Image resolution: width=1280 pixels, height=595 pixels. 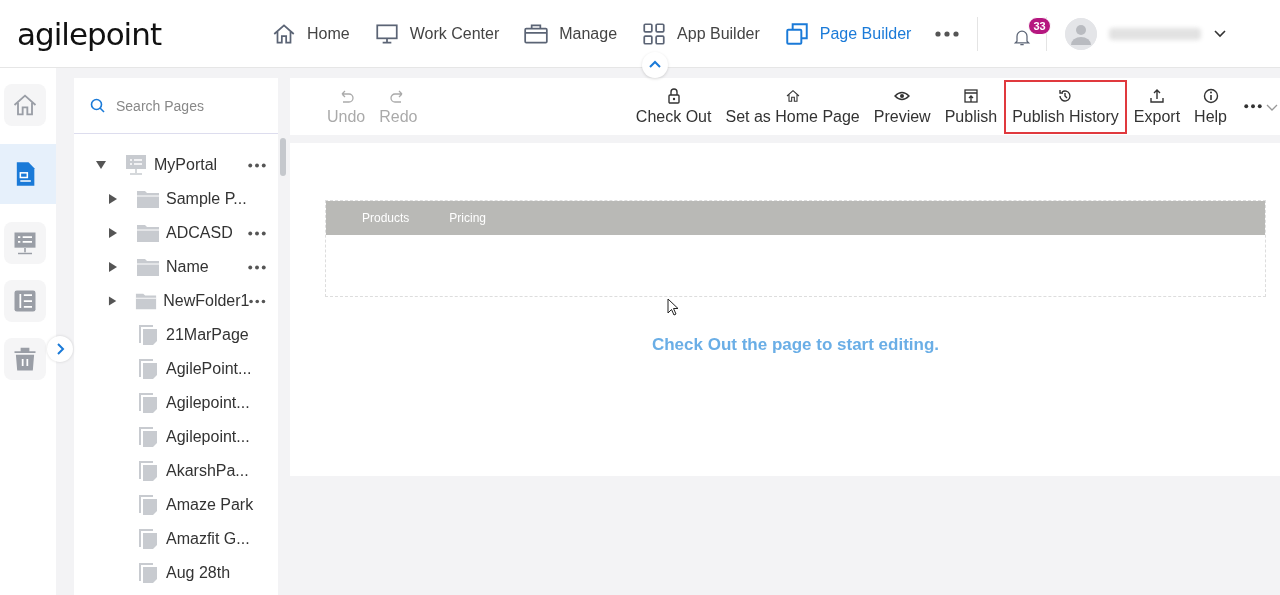 I want to click on toolbar-button: Export, so click(x=1157, y=106).